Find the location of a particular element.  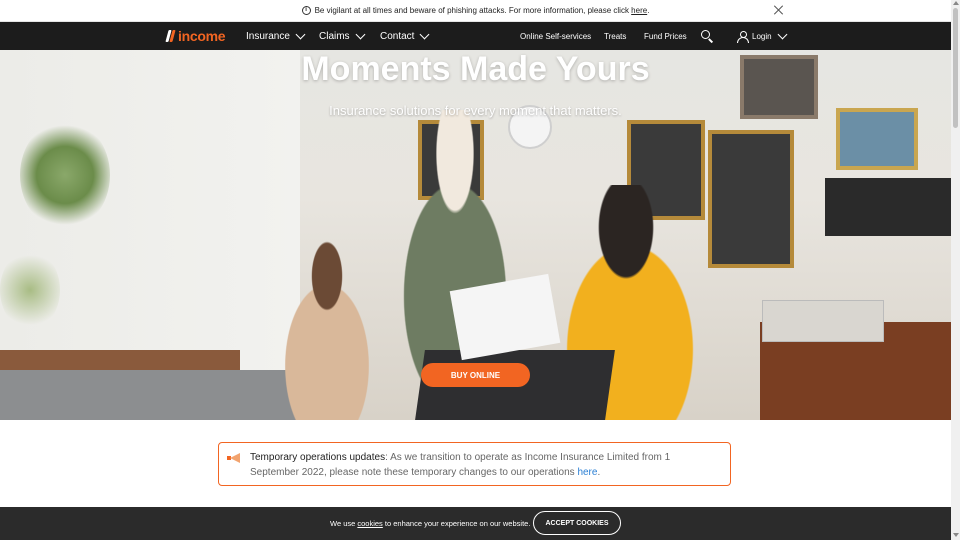

nav-fund-prices: Fund Prices is located at coordinates (665, 36).